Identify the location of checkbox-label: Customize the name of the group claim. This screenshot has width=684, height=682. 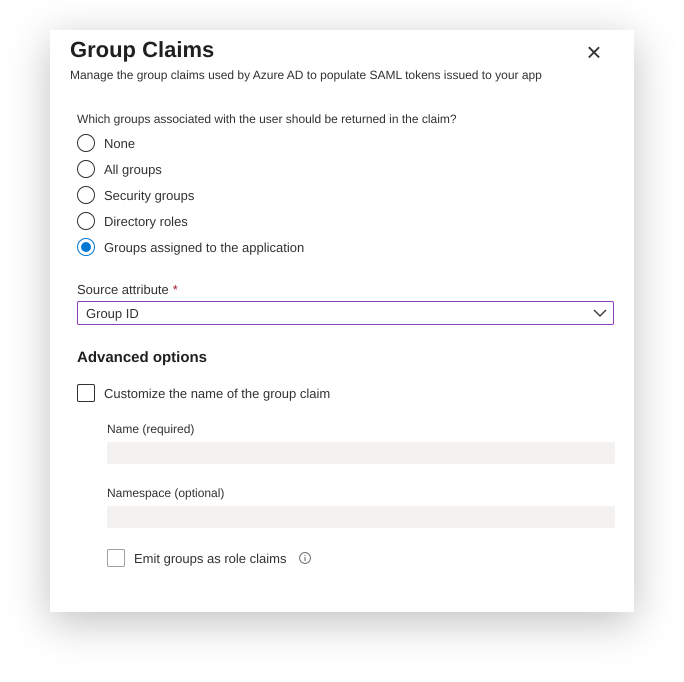
(217, 393).